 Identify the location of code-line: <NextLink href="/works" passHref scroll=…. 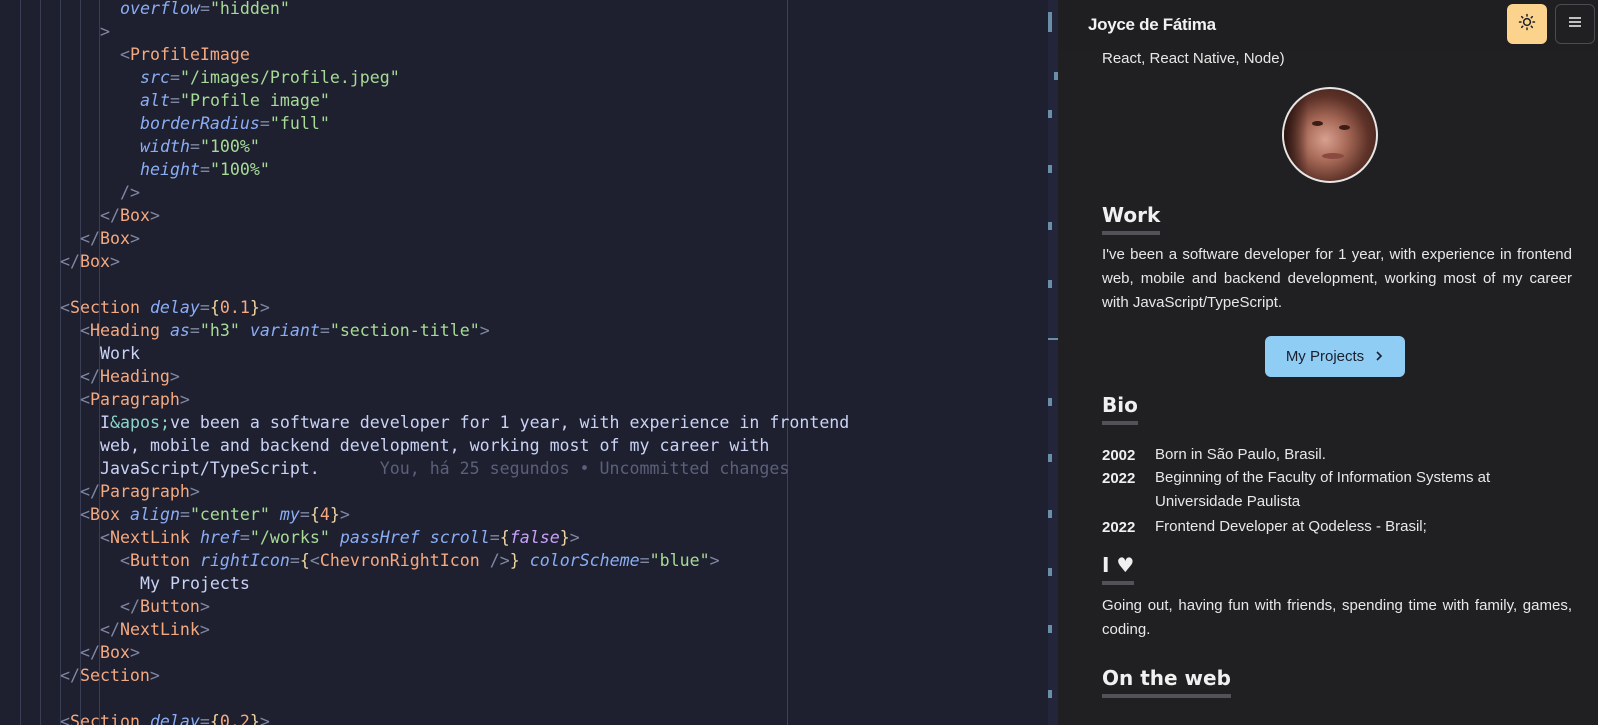
(340, 537).